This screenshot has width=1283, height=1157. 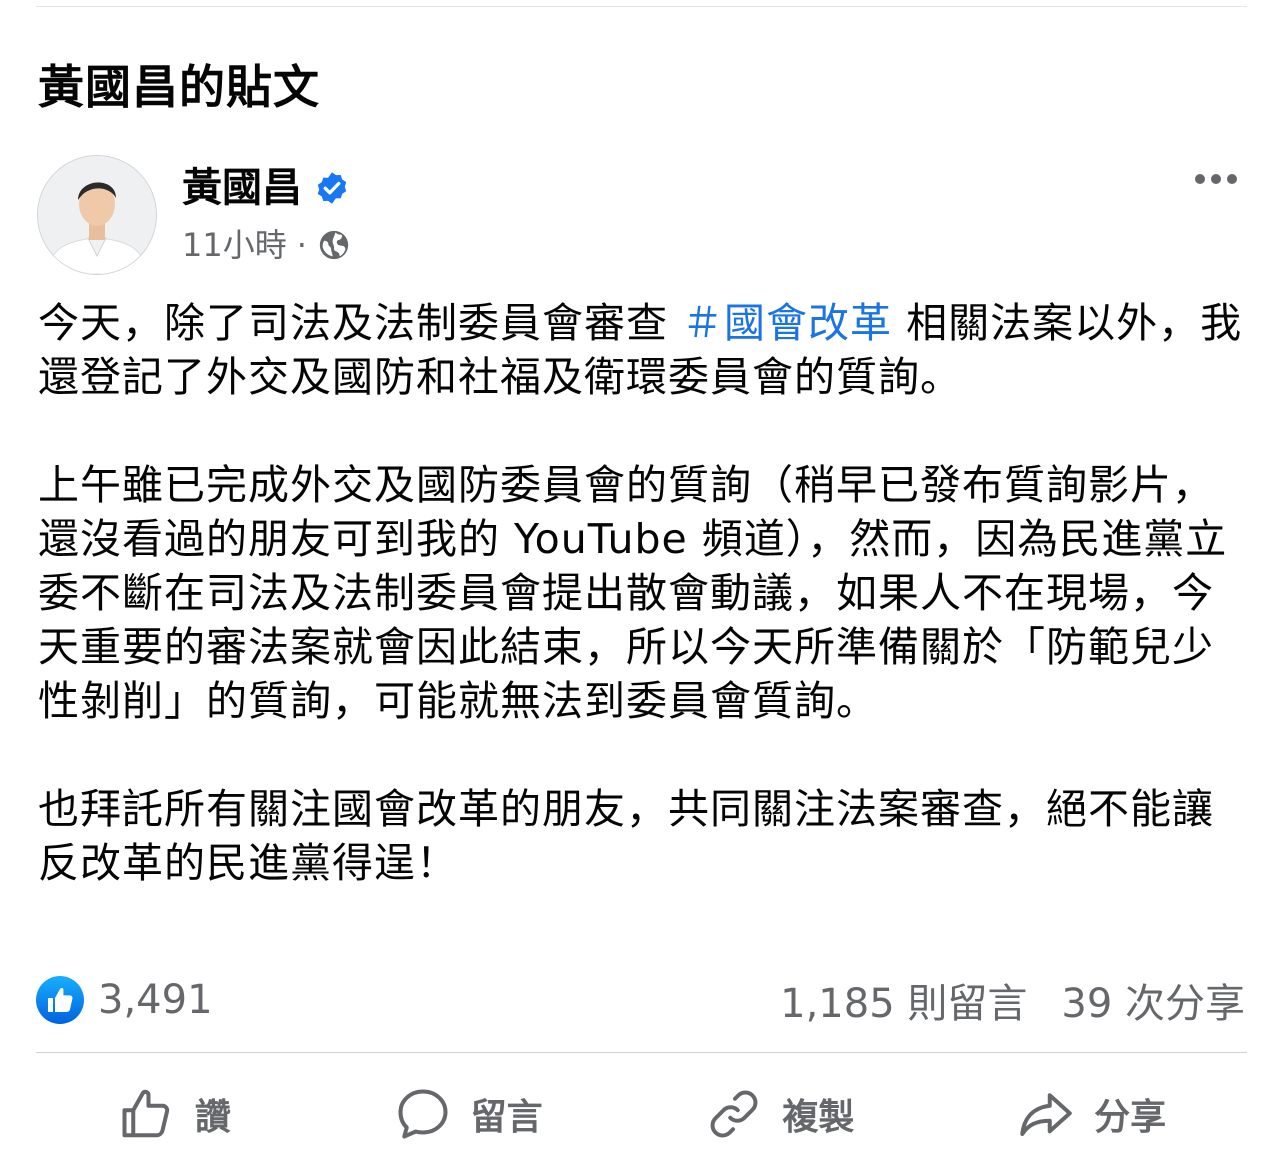 I want to click on copy-button-label: 複製, so click(x=818, y=1117).